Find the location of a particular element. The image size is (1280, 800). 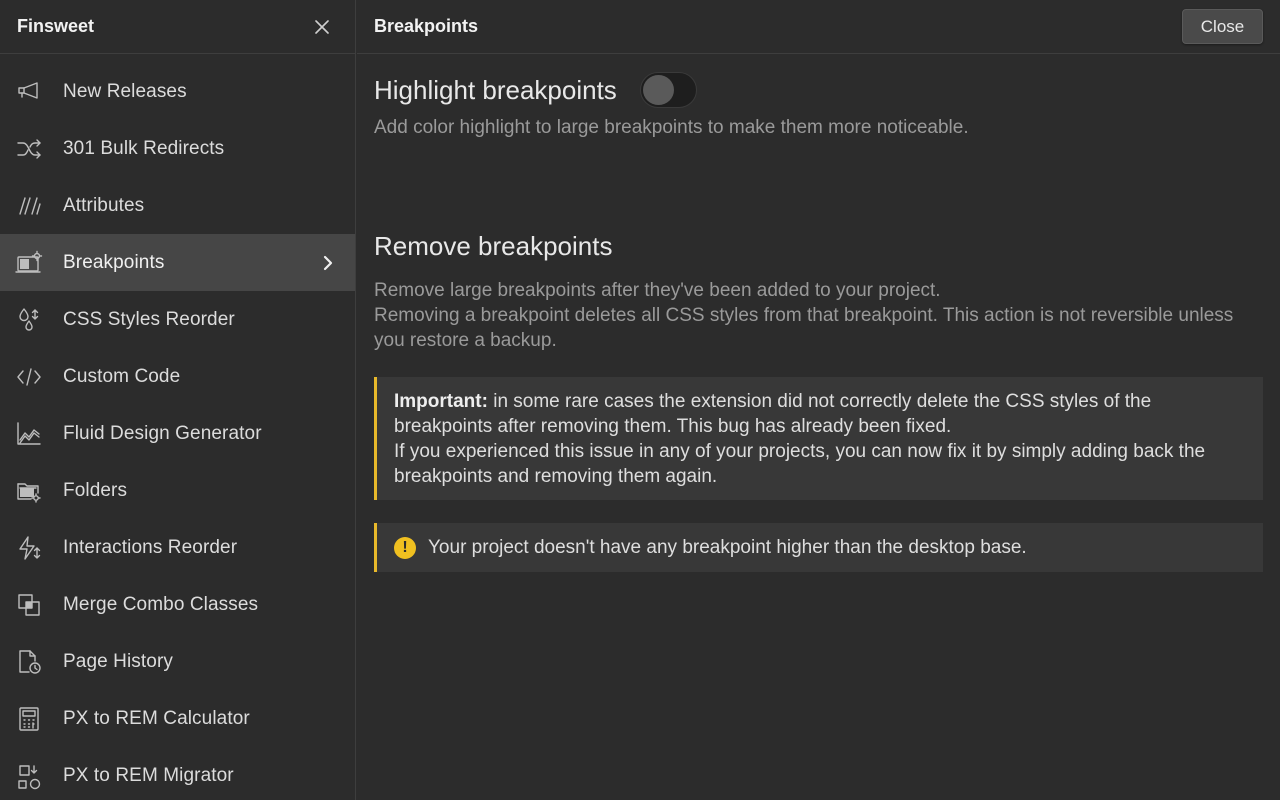

sidebar-item-label: Attributes is located at coordinates (104, 205).